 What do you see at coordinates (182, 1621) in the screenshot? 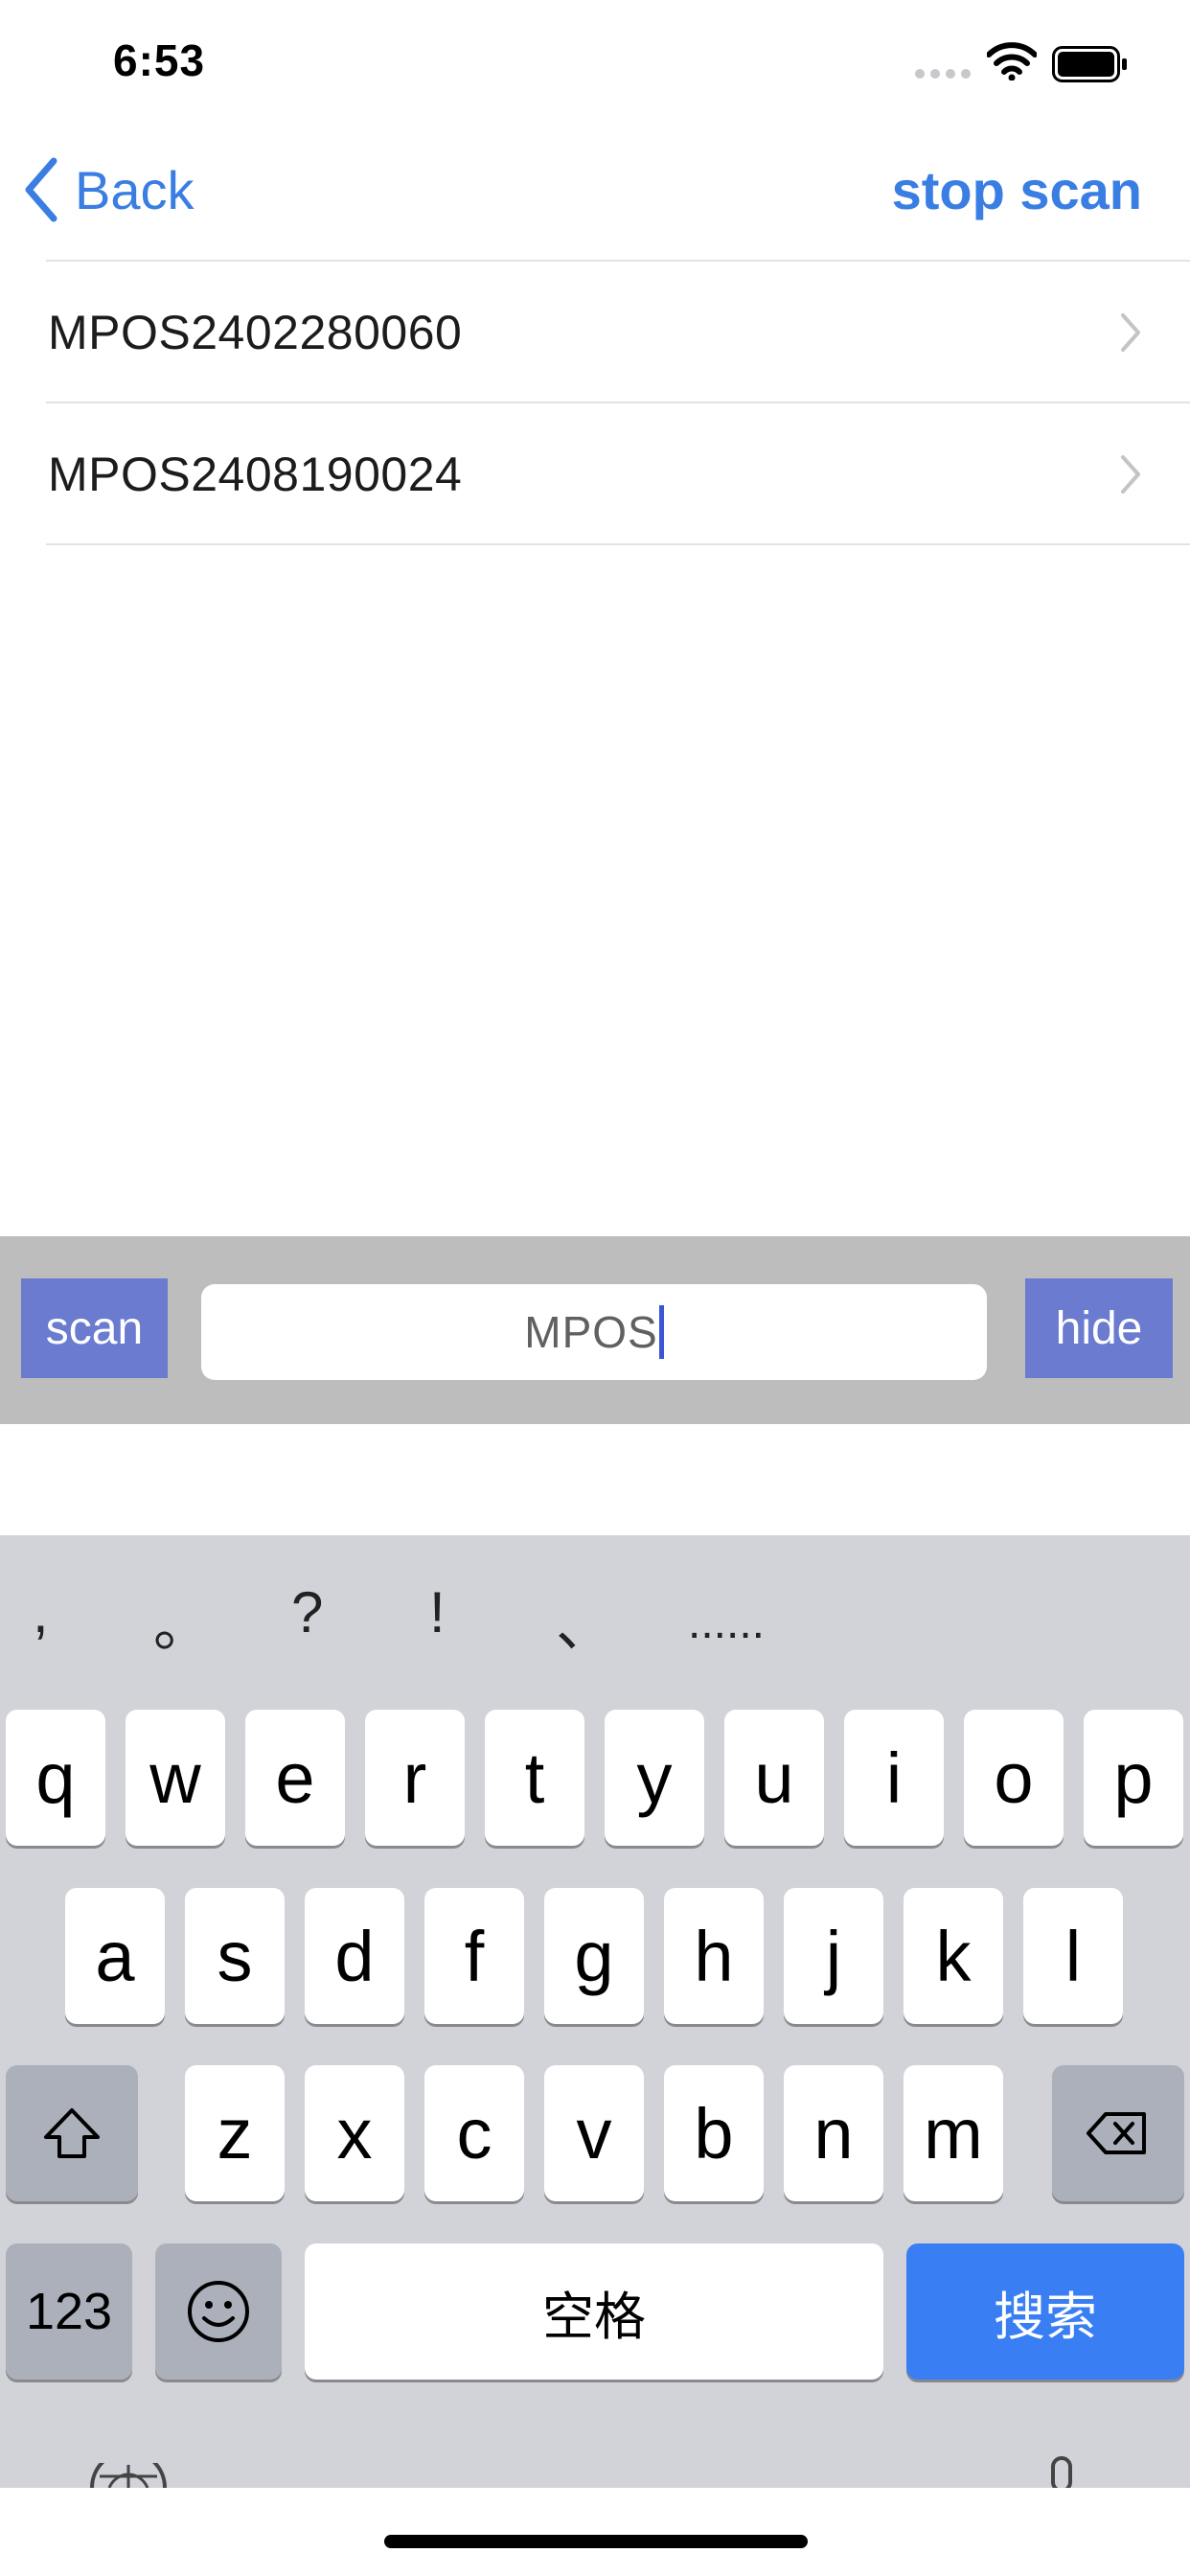
I see `punctuation-key: 。` at bounding box center [182, 1621].